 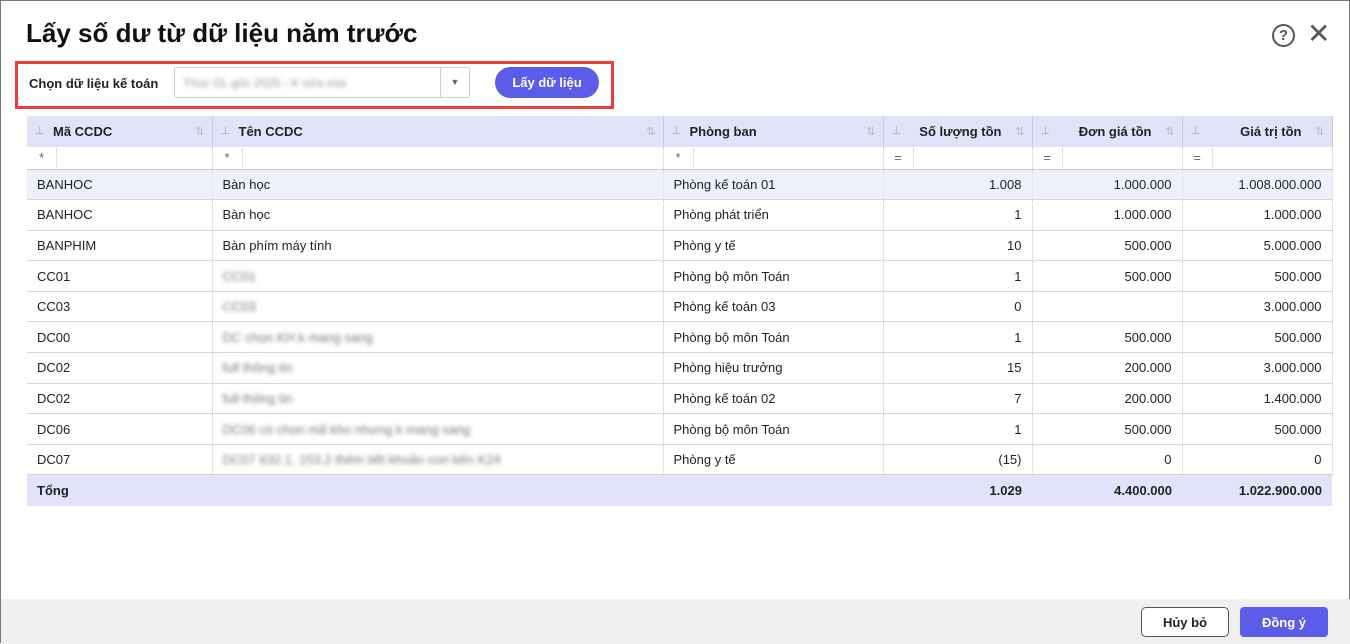 What do you see at coordinates (1107, 490) in the screenshot?
I see `total-price: 4.400.000` at bounding box center [1107, 490].